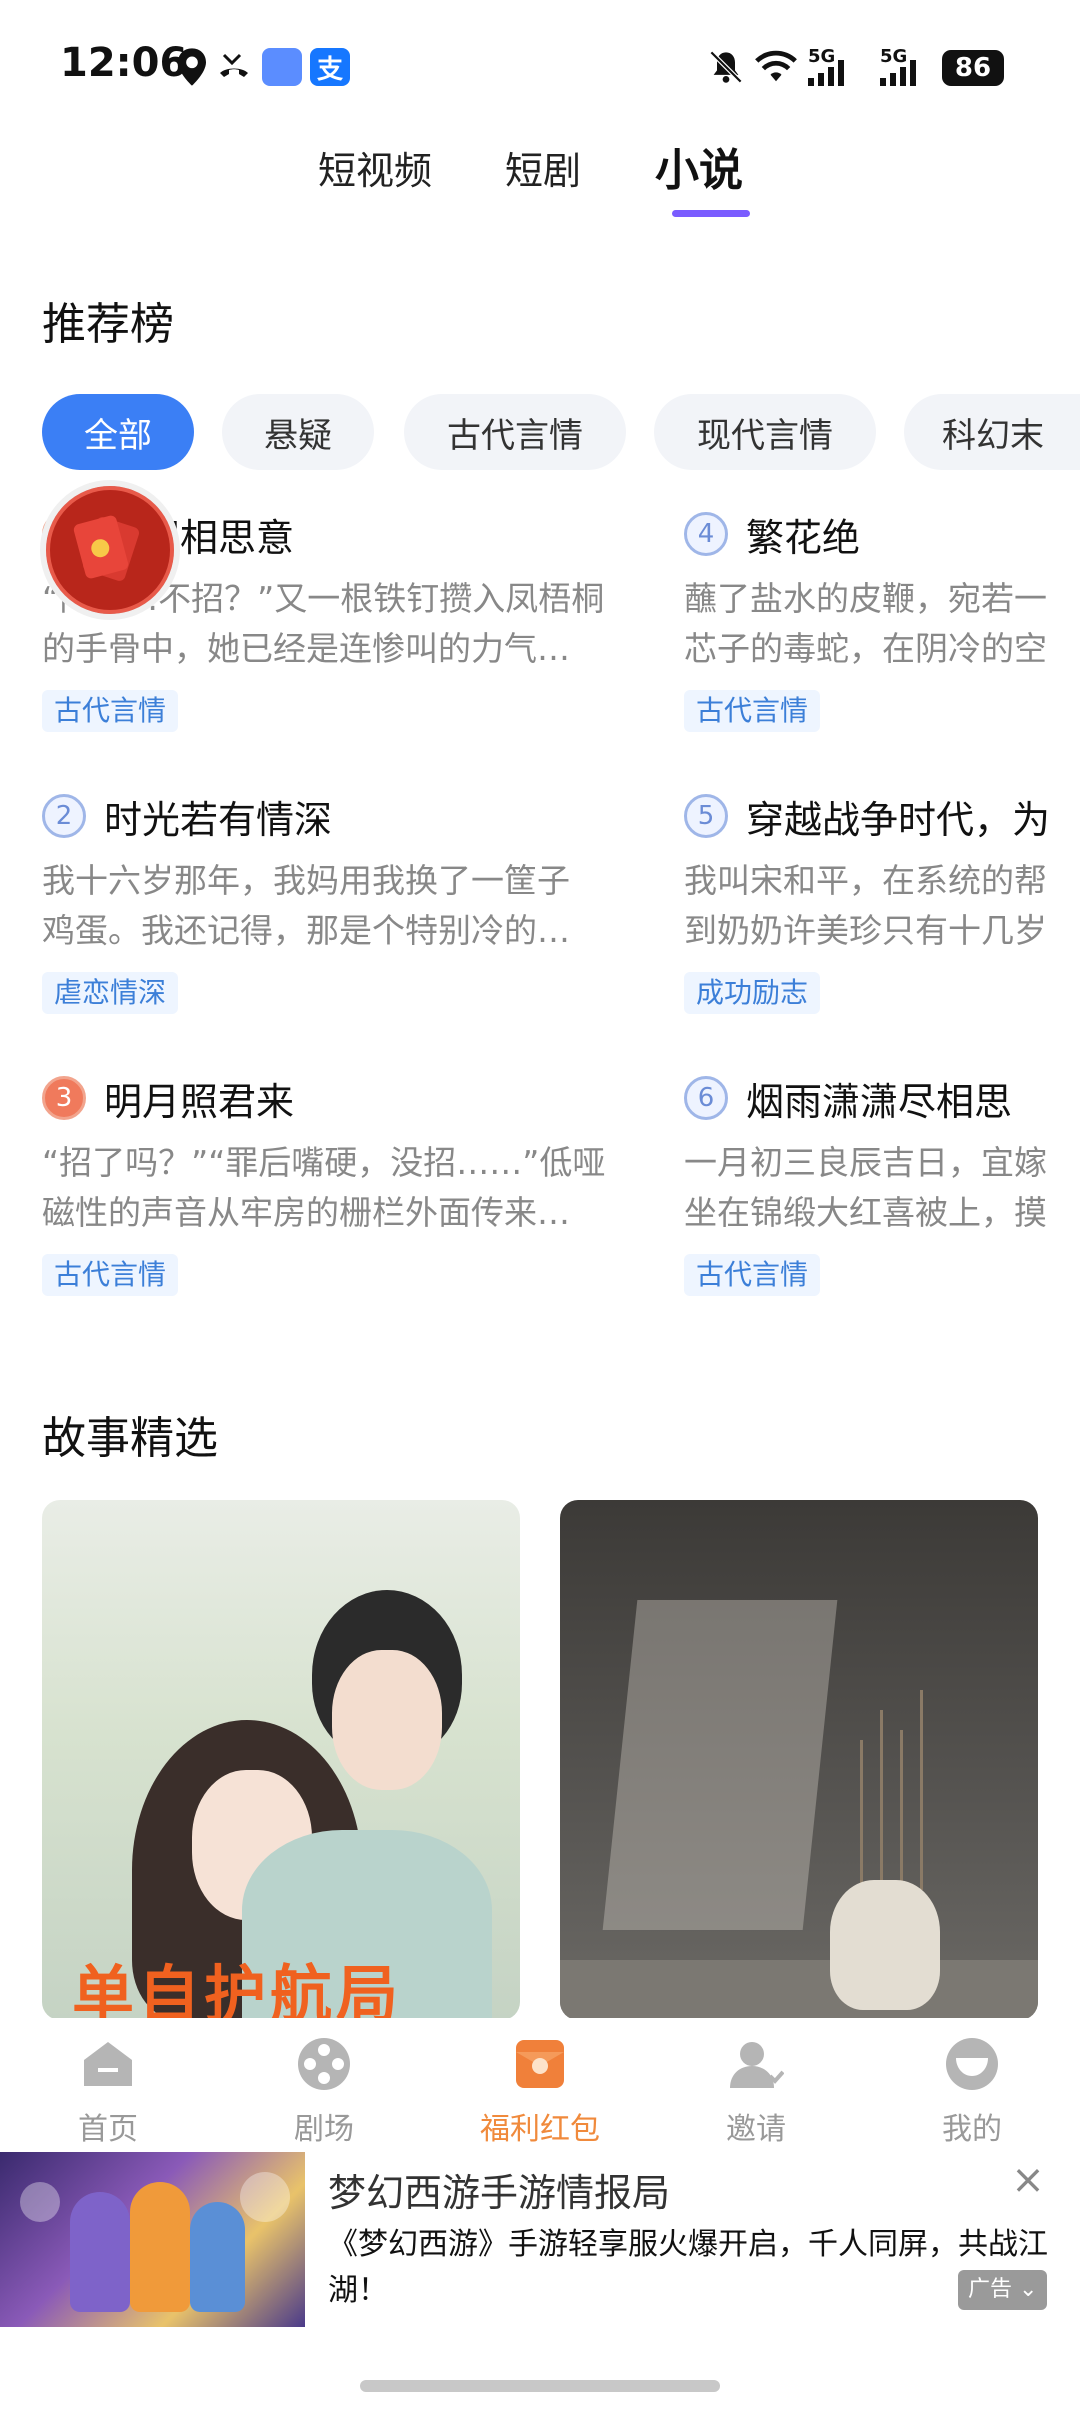  I want to click on book-title: 穿越战争时代，为, so click(898, 819).